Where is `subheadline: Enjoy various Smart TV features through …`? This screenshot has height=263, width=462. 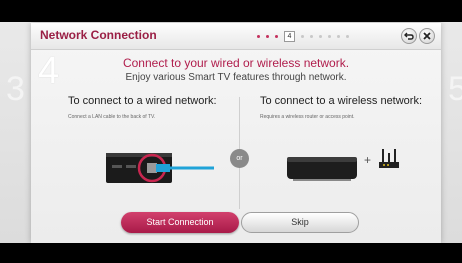
subheadline: Enjoy various Smart TV features through … is located at coordinates (236, 77).